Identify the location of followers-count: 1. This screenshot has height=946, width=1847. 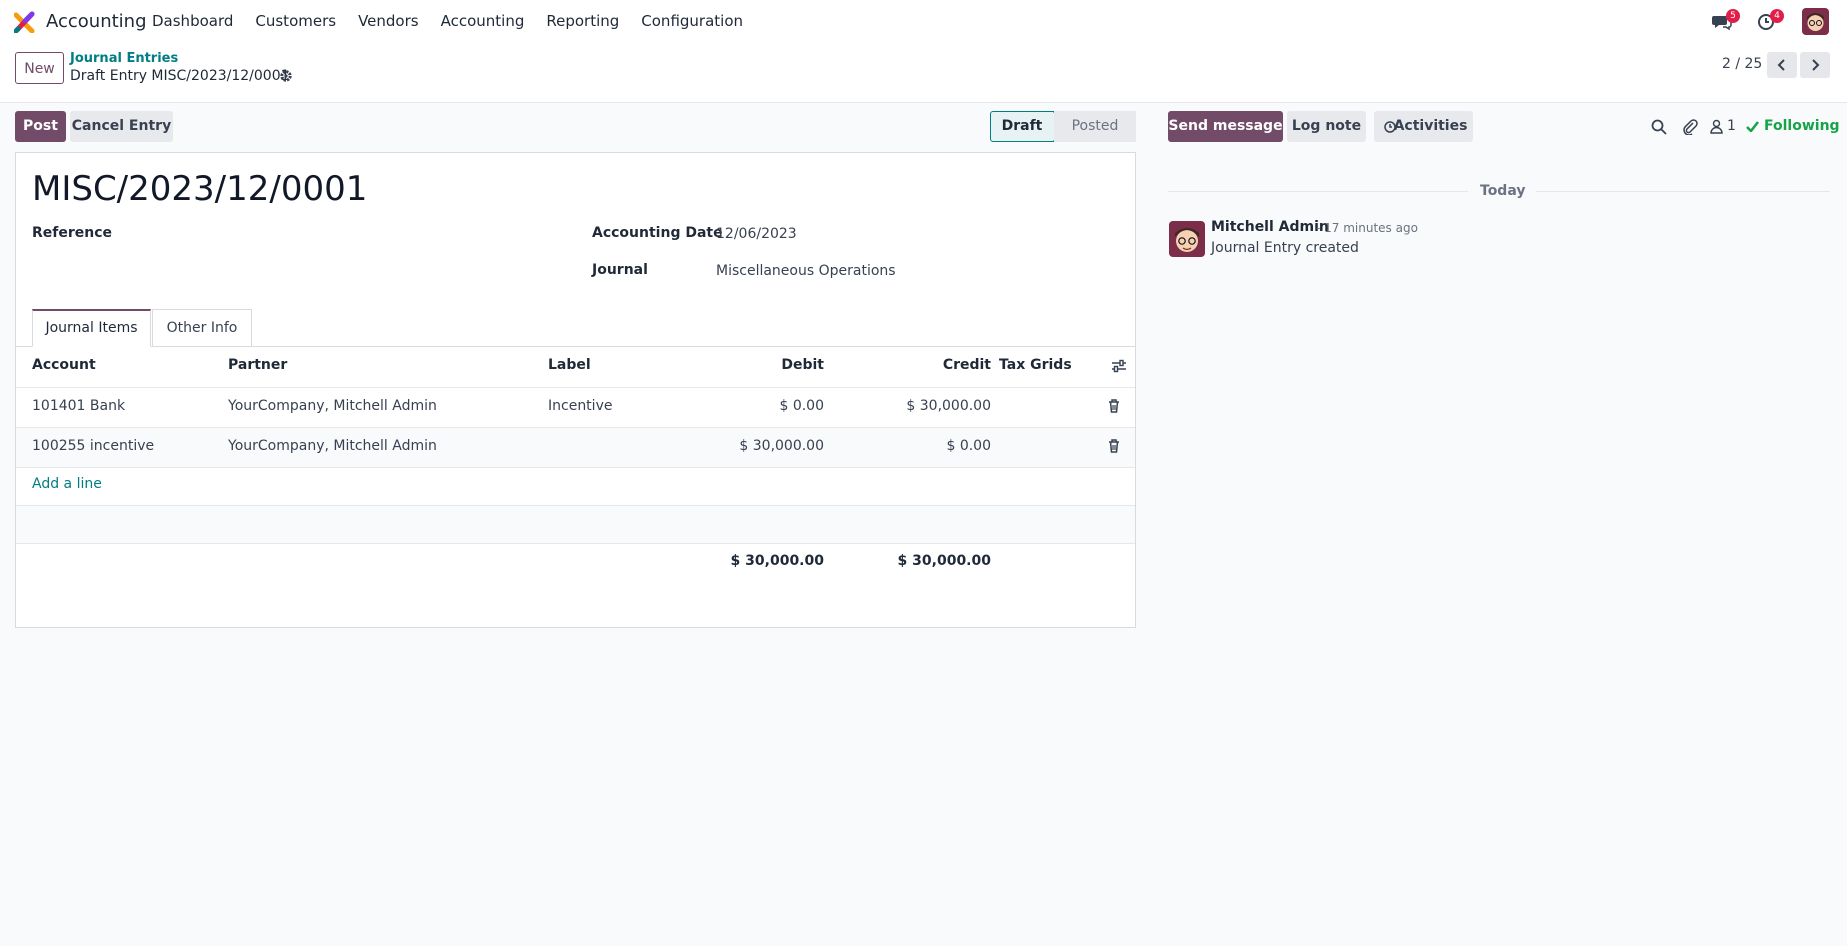
(1731, 126).